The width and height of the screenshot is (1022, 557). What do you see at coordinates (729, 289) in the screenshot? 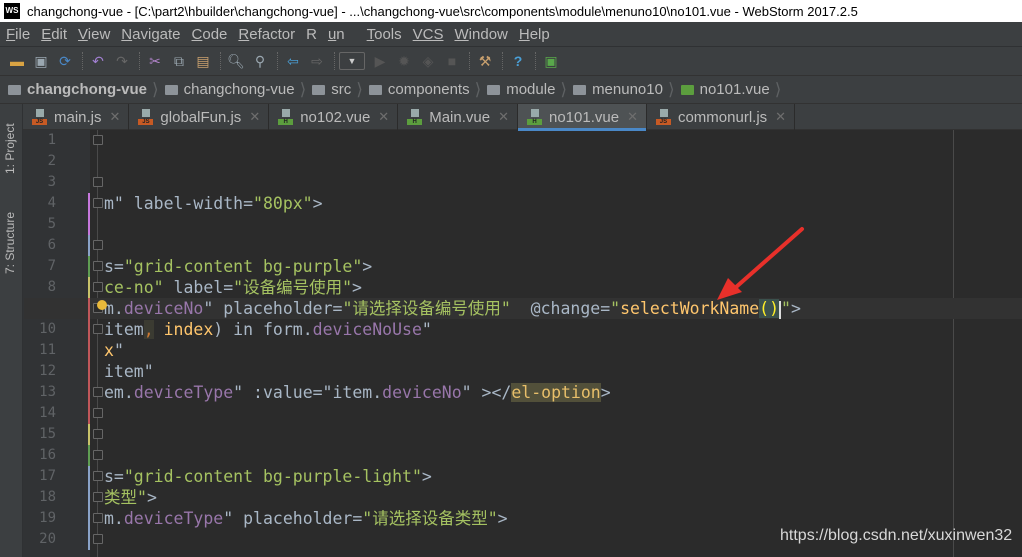
I see `arrow-head` at bounding box center [729, 289].